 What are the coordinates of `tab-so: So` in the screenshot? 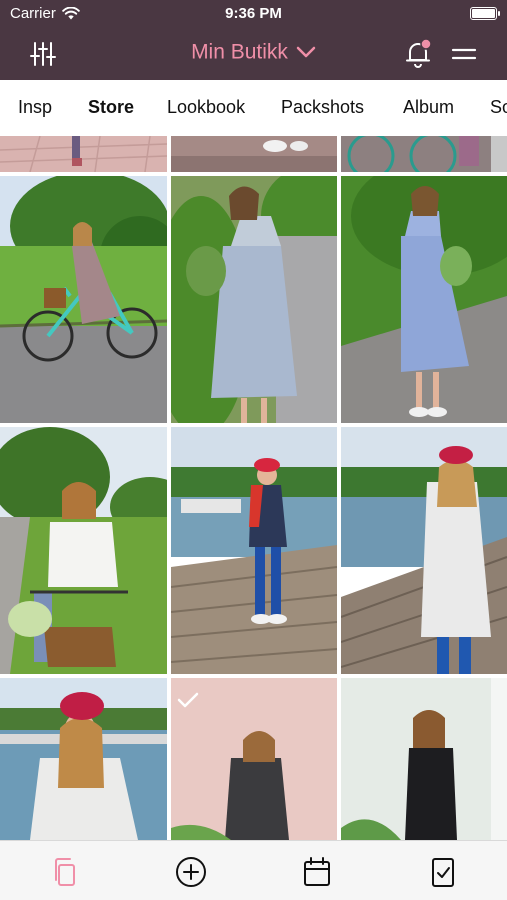 It's located at (498, 107).